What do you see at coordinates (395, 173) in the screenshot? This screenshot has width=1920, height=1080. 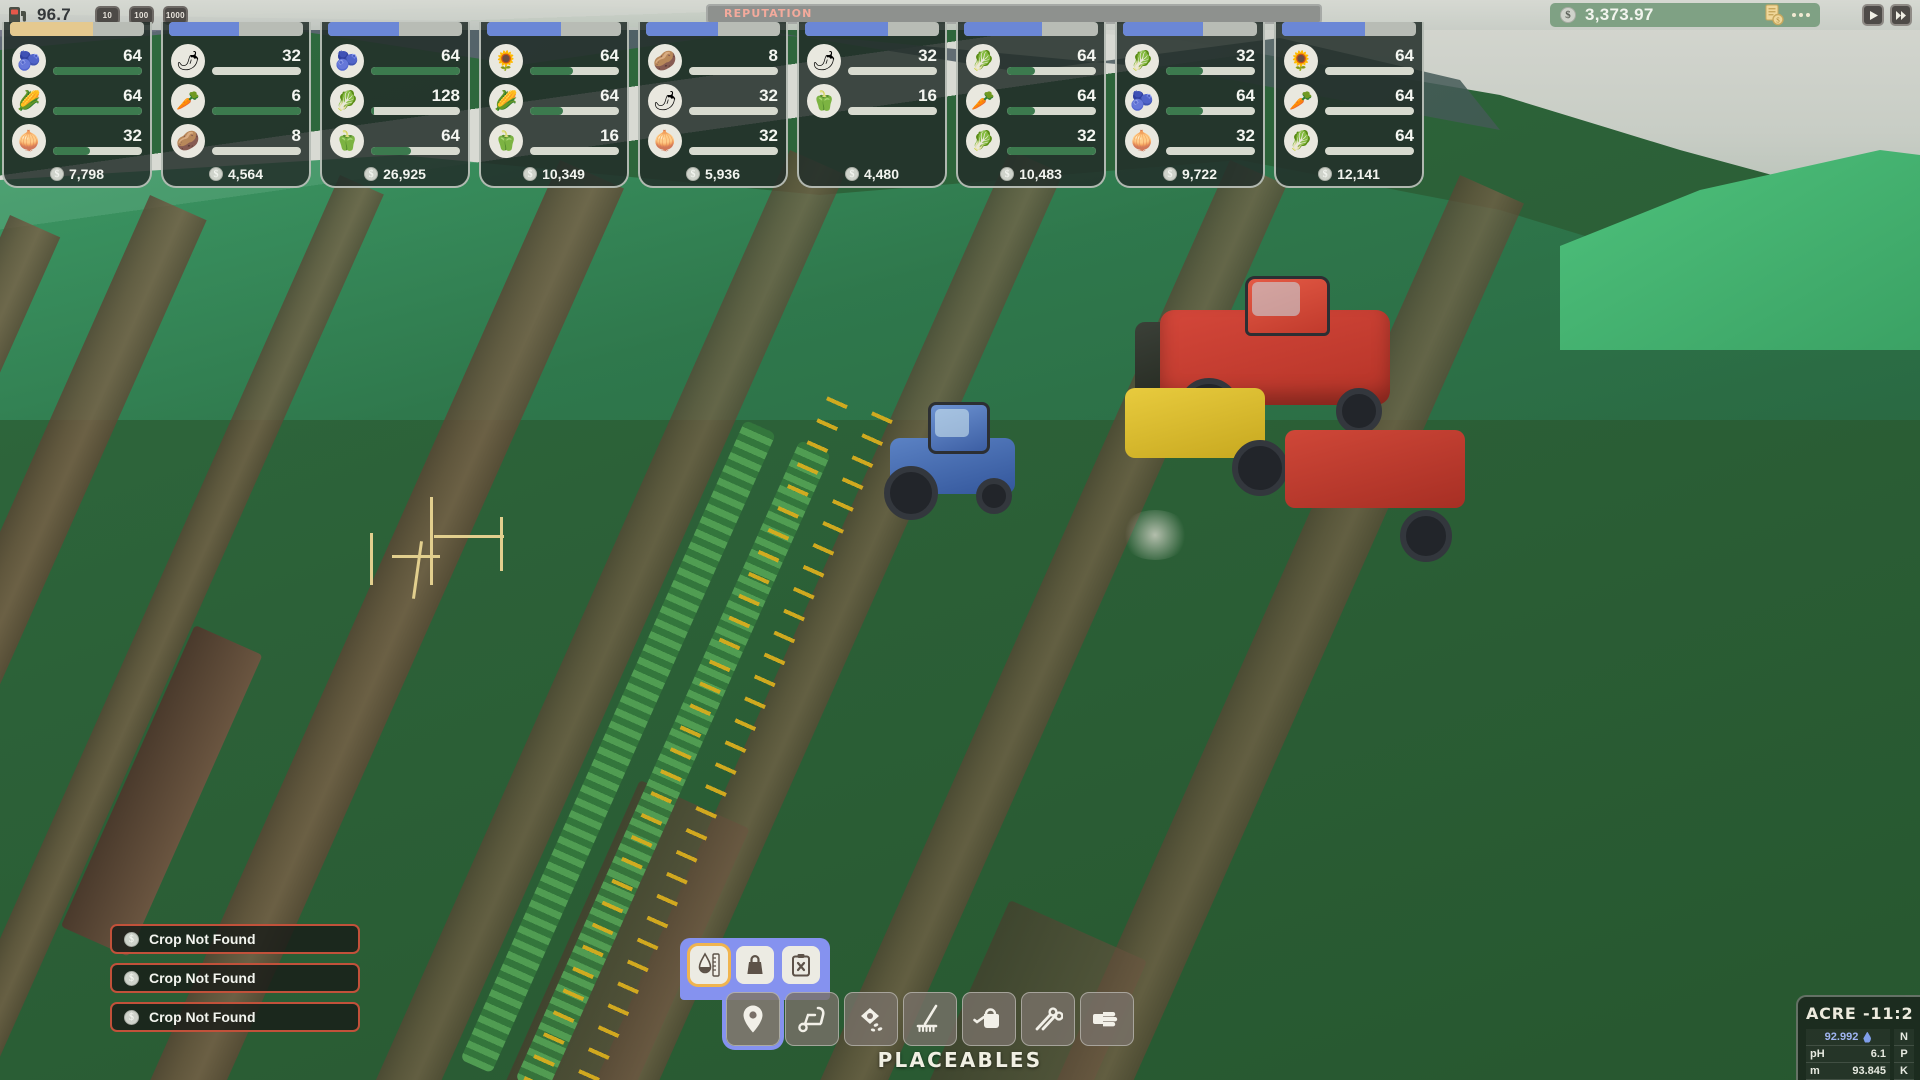 I see `crop-card-price: $26,925` at bounding box center [395, 173].